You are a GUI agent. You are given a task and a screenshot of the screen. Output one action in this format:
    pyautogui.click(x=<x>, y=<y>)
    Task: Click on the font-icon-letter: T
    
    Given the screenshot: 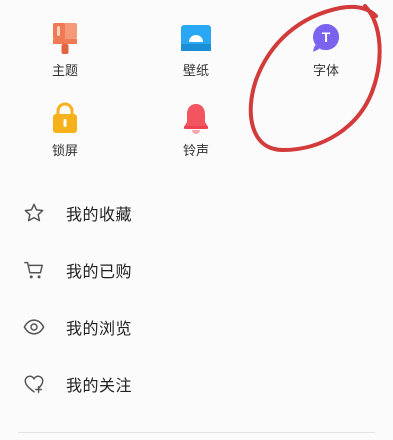 What is the action you would take?
    pyautogui.click(x=326, y=37)
    